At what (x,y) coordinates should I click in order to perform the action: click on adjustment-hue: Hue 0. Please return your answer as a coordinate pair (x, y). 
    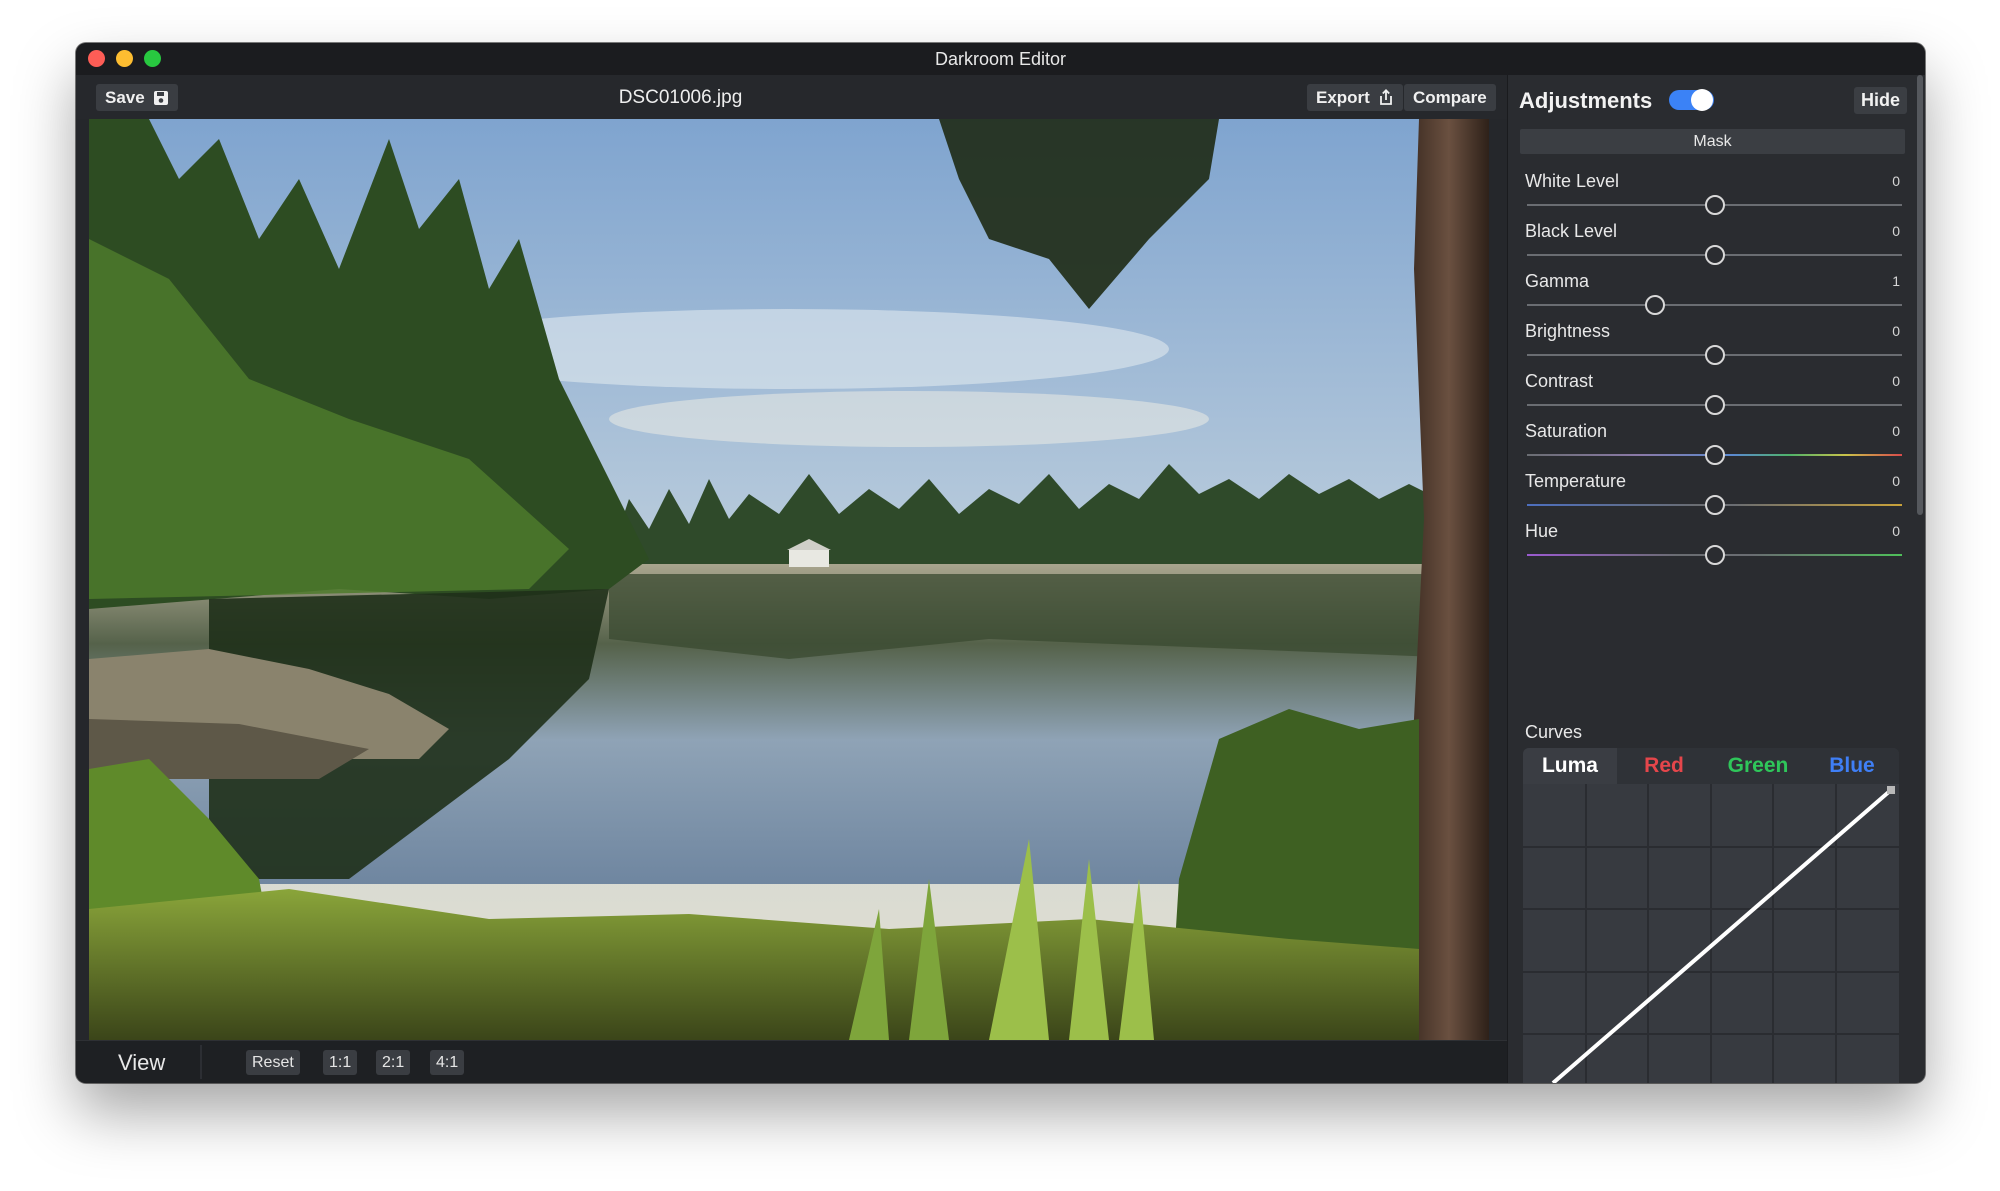
    Looking at the image, I should click on (1715, 551).